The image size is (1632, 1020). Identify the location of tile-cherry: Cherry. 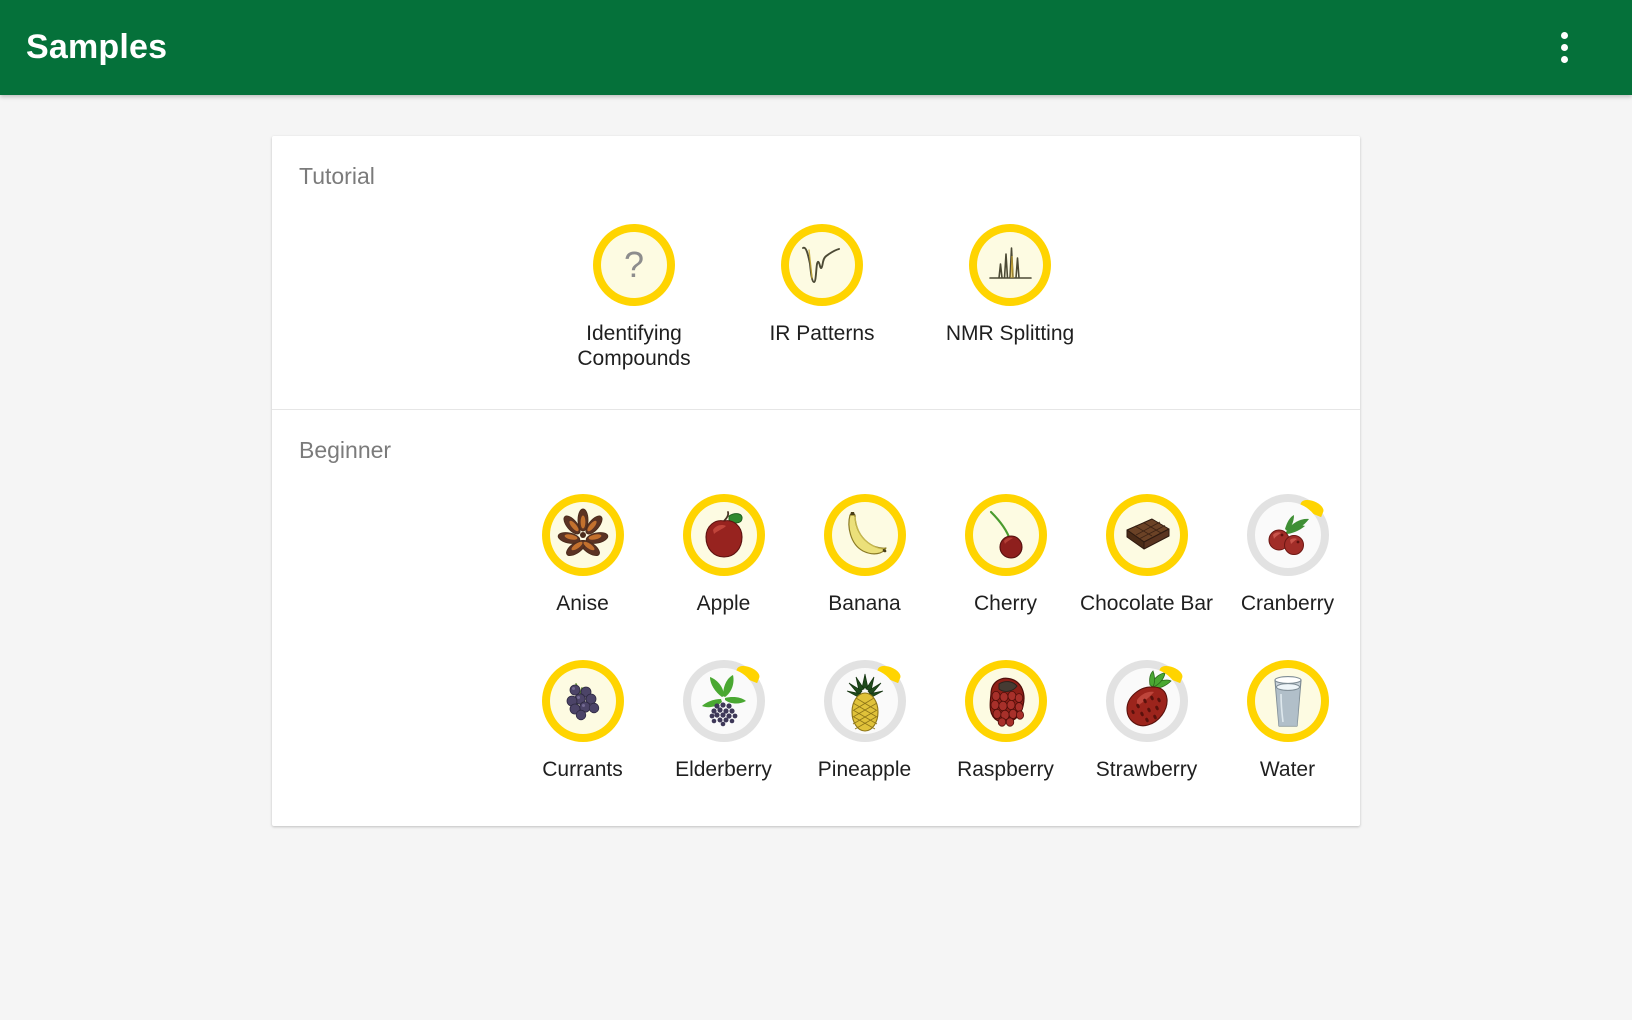
(1005, 555).